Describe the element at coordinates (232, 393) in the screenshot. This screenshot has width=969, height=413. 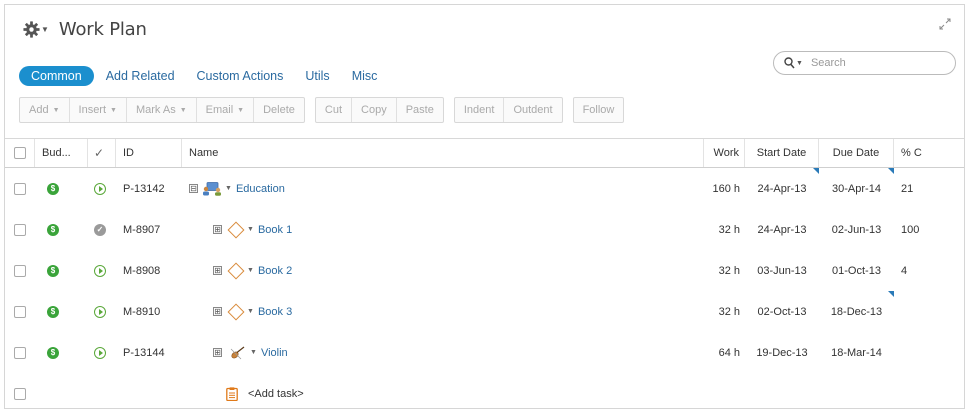
I see `clipboard-icon` at that location.